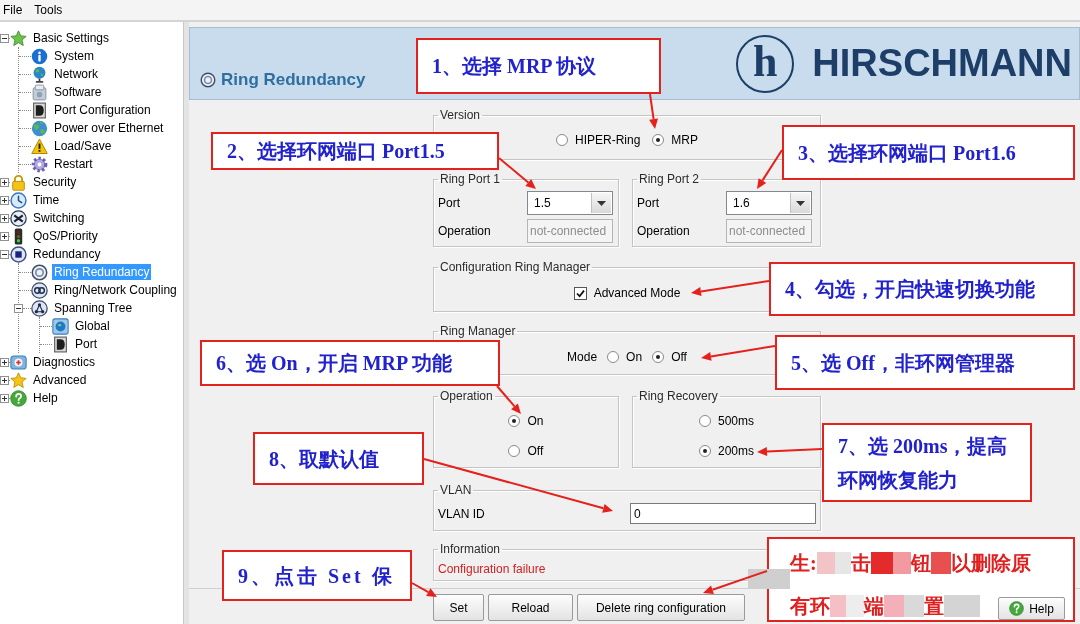 This screenshot has height=624, width=1080. I want to click on tree-item: Load/Save, so click(83, 146).